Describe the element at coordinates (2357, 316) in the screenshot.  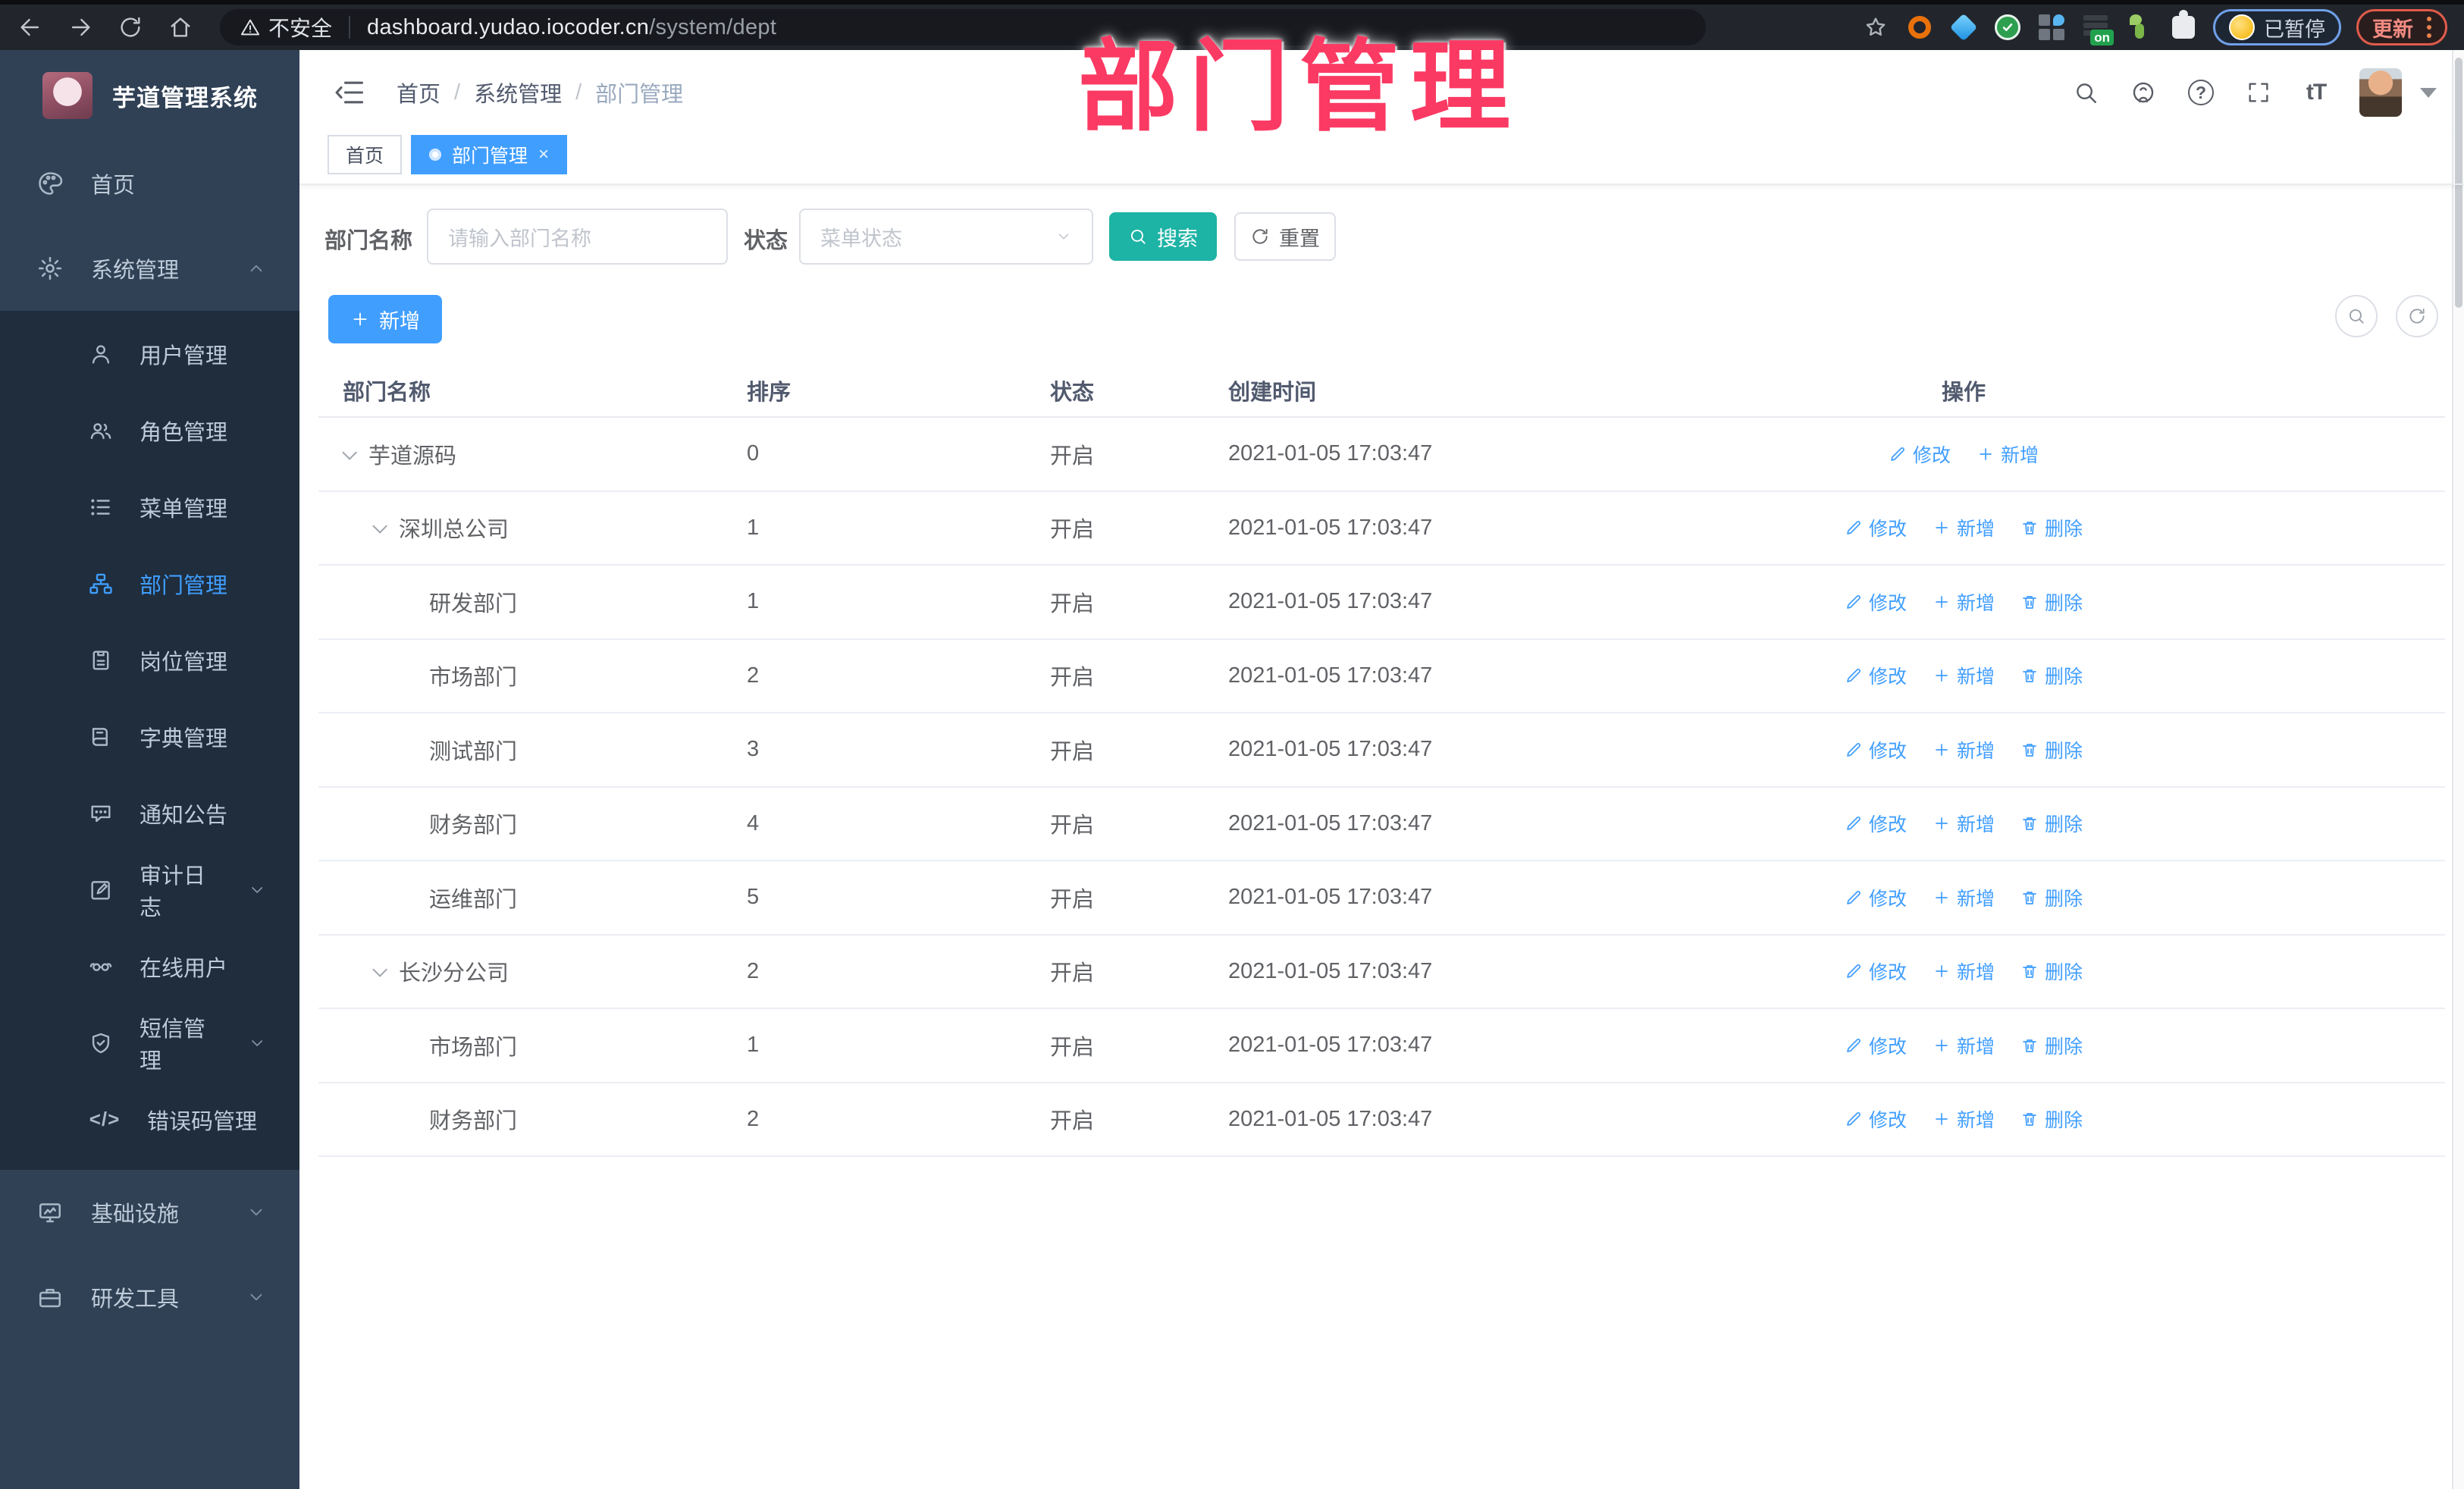
I see `toggle-search-button` at that location.